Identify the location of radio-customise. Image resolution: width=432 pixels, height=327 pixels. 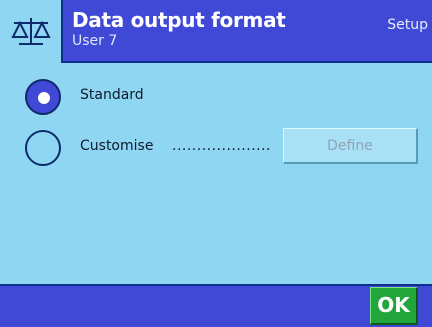
(43, 148).